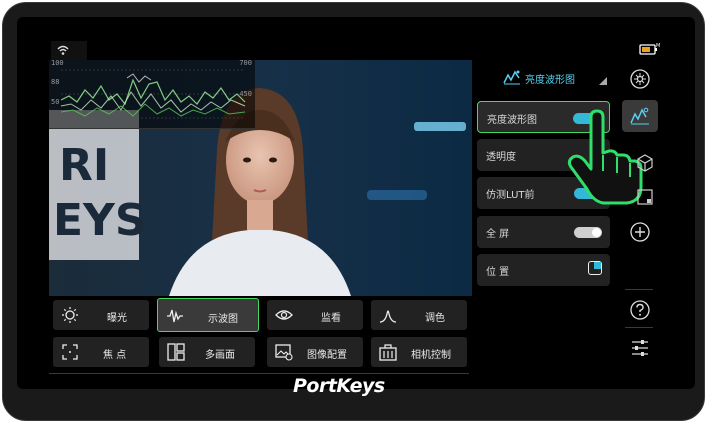 The height and width of the screenshot is (423, 707). What do you see at coordinates (498, 234) in the screenshot?
I see `row-fullscreen-label: 全 屏` at bounding box center [498, 234].